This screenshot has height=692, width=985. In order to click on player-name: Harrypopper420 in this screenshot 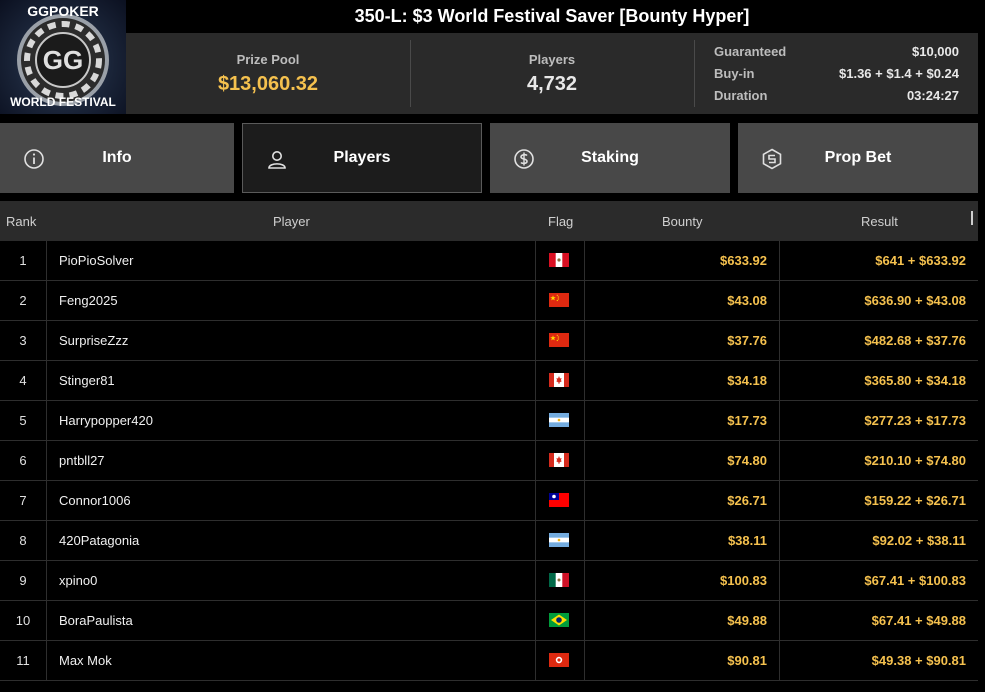, I will do `click(106, 420)`.